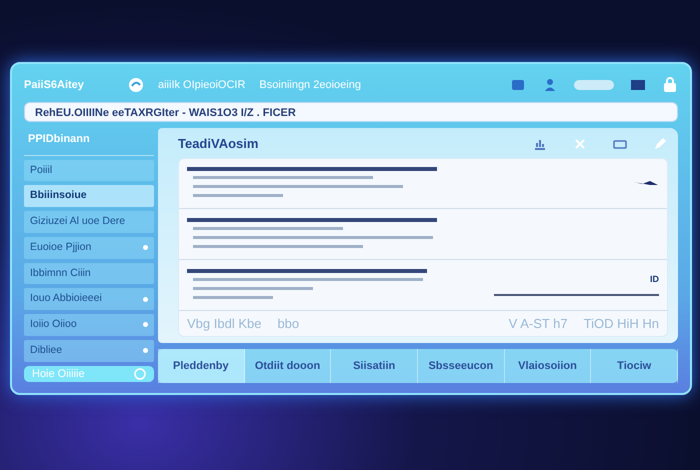  Describe the element at coordinates (89, 351) in the screenshot. I see `sidebar-item: Dibliee` at that location.